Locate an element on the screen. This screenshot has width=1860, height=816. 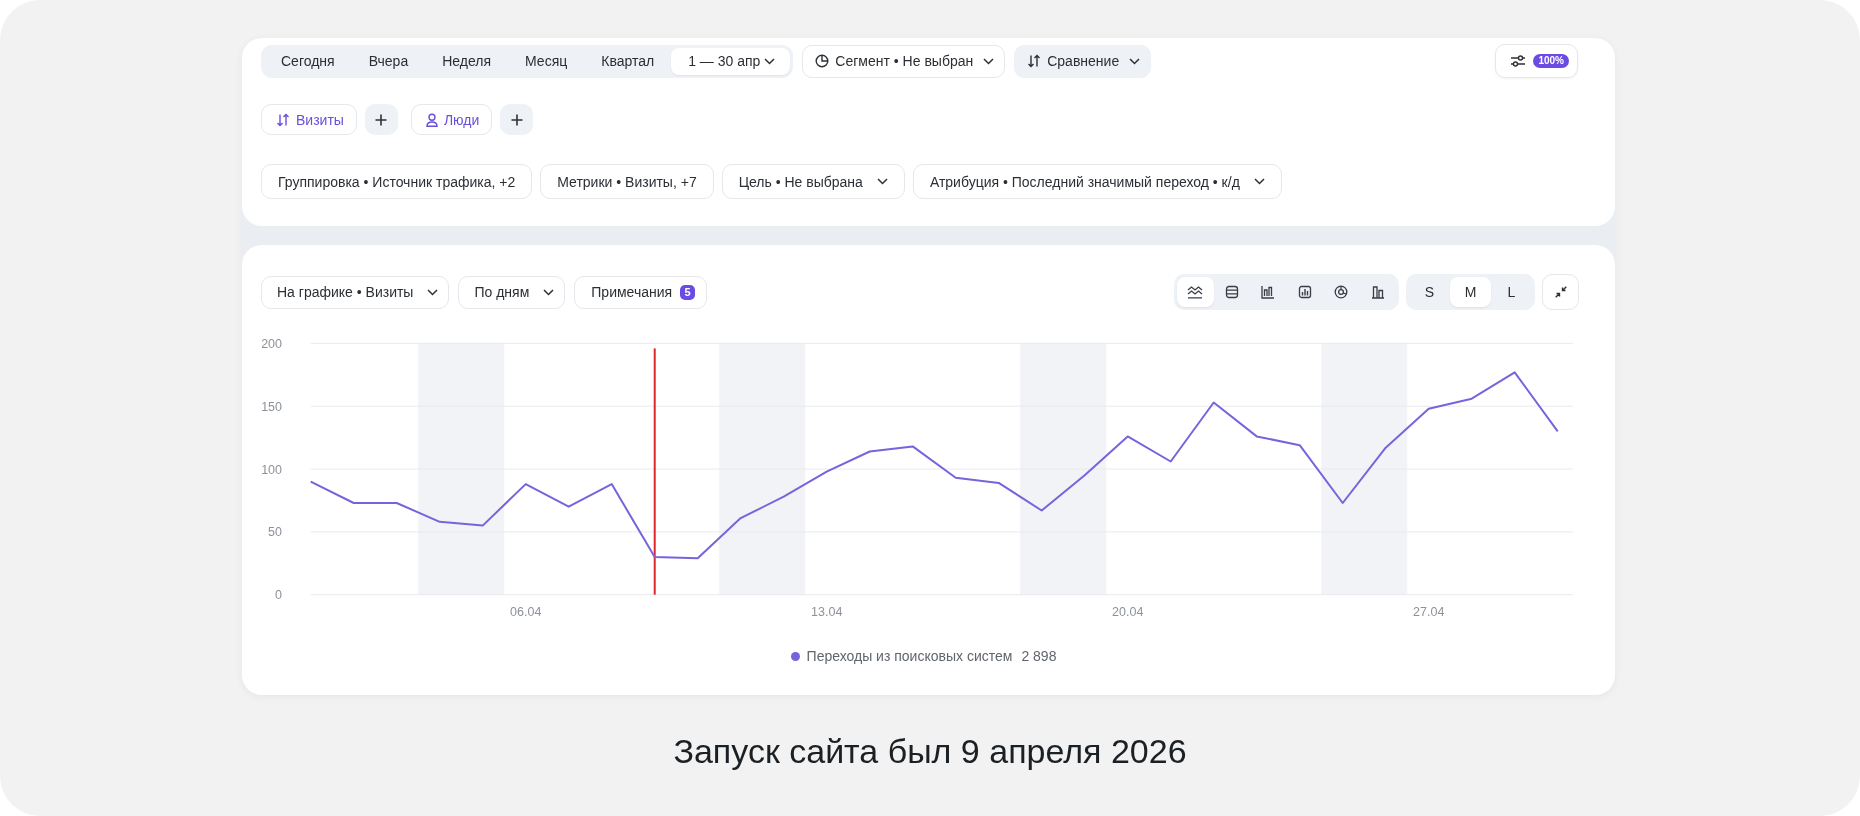
bar-chart-icon is located at coordinates (1268, 292).